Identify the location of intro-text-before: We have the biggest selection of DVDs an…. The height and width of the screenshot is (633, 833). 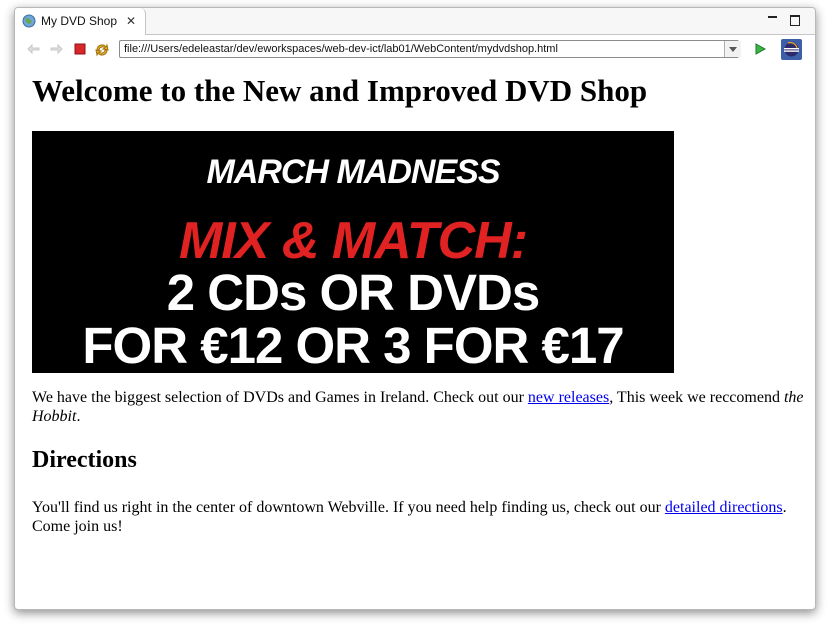
(280, 397).